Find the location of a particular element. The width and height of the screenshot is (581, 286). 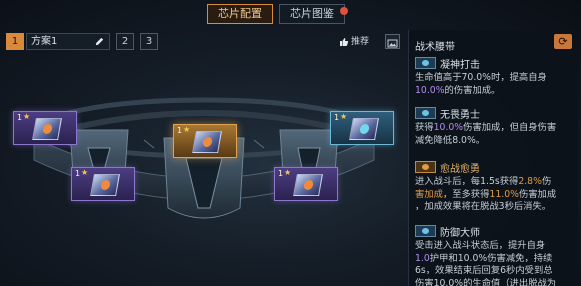

tab-chip-config-label: 芯片配置 is located at coordinates (240, 13).